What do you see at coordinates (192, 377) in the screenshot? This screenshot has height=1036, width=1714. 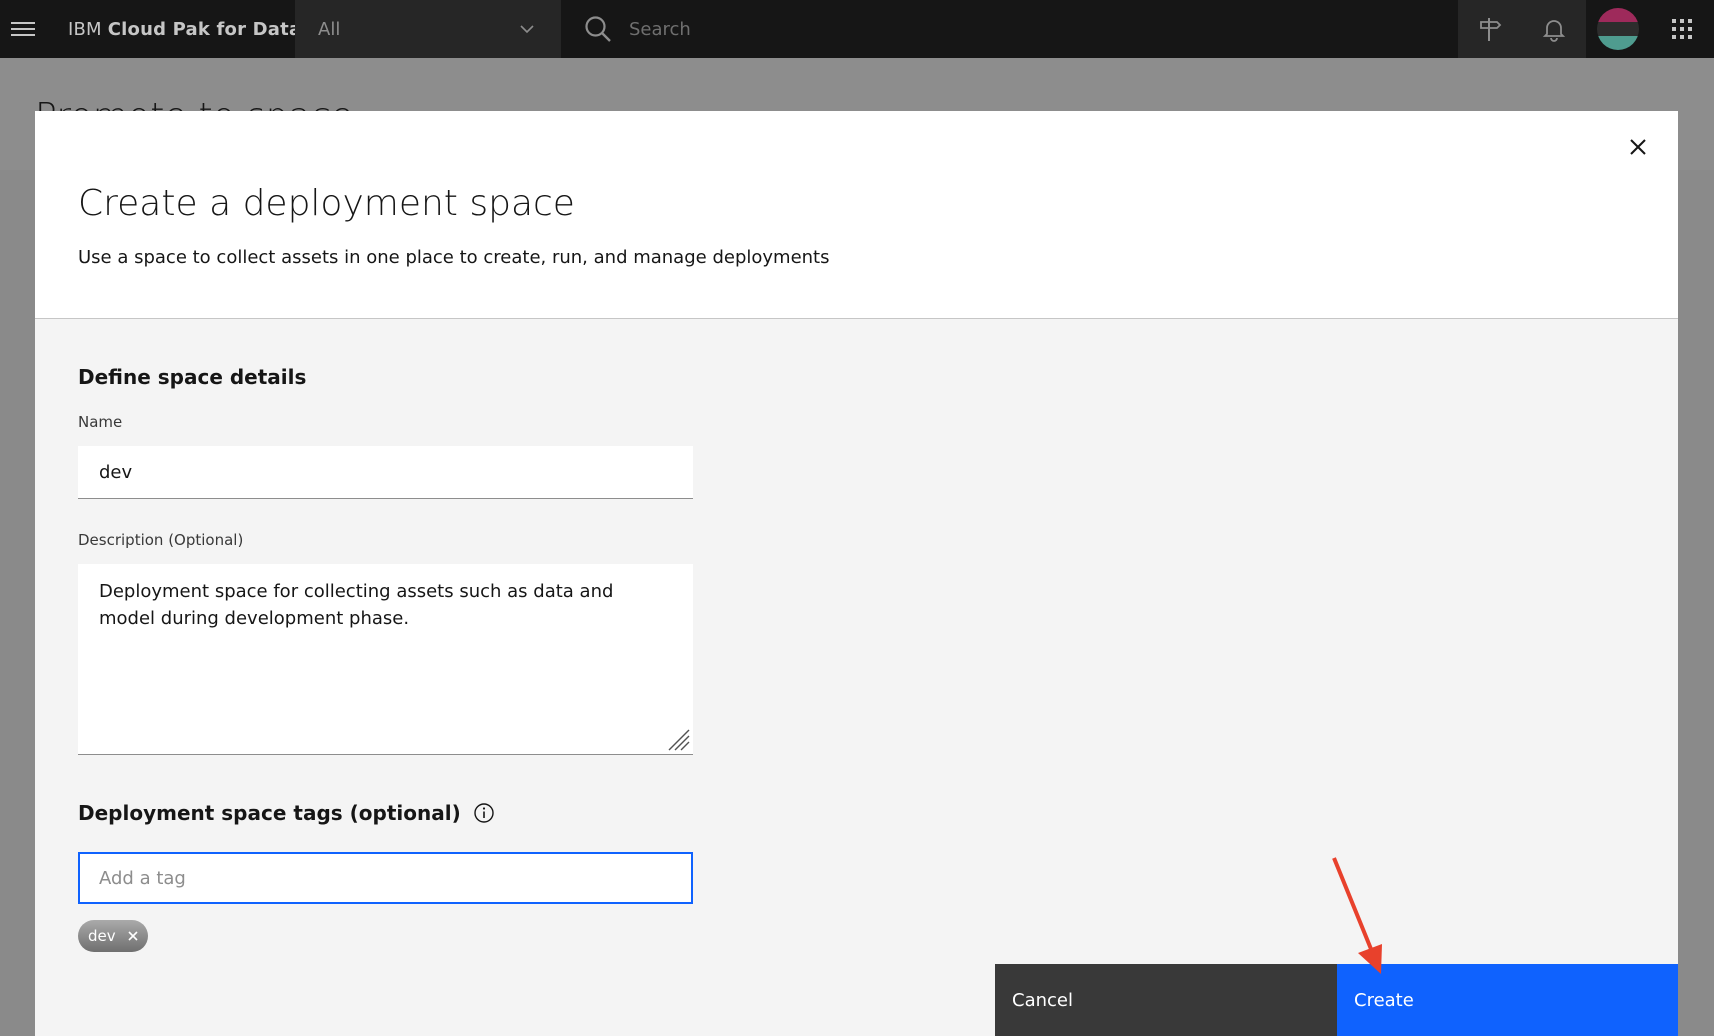 I see `section-title: Define space details` at bounding box center [192, 377].